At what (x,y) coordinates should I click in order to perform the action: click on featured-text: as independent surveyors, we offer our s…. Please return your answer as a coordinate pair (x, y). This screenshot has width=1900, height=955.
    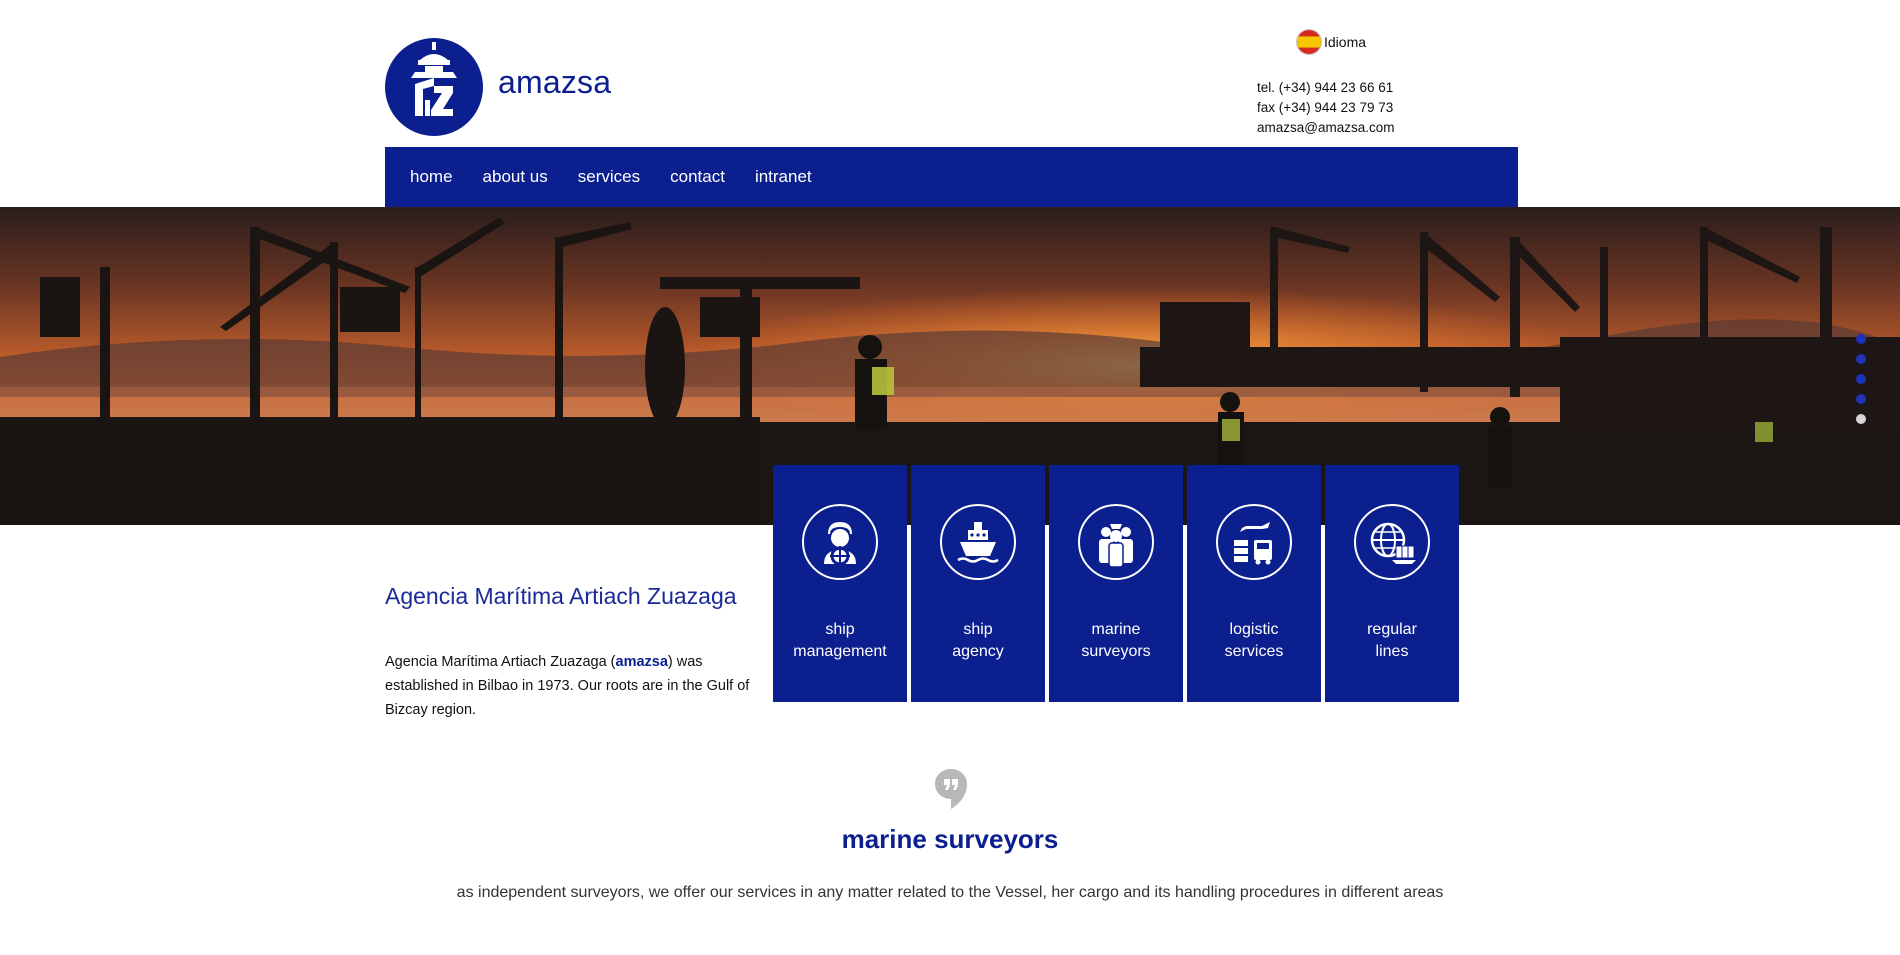
    Looking at the image, I should click on (950, 892).